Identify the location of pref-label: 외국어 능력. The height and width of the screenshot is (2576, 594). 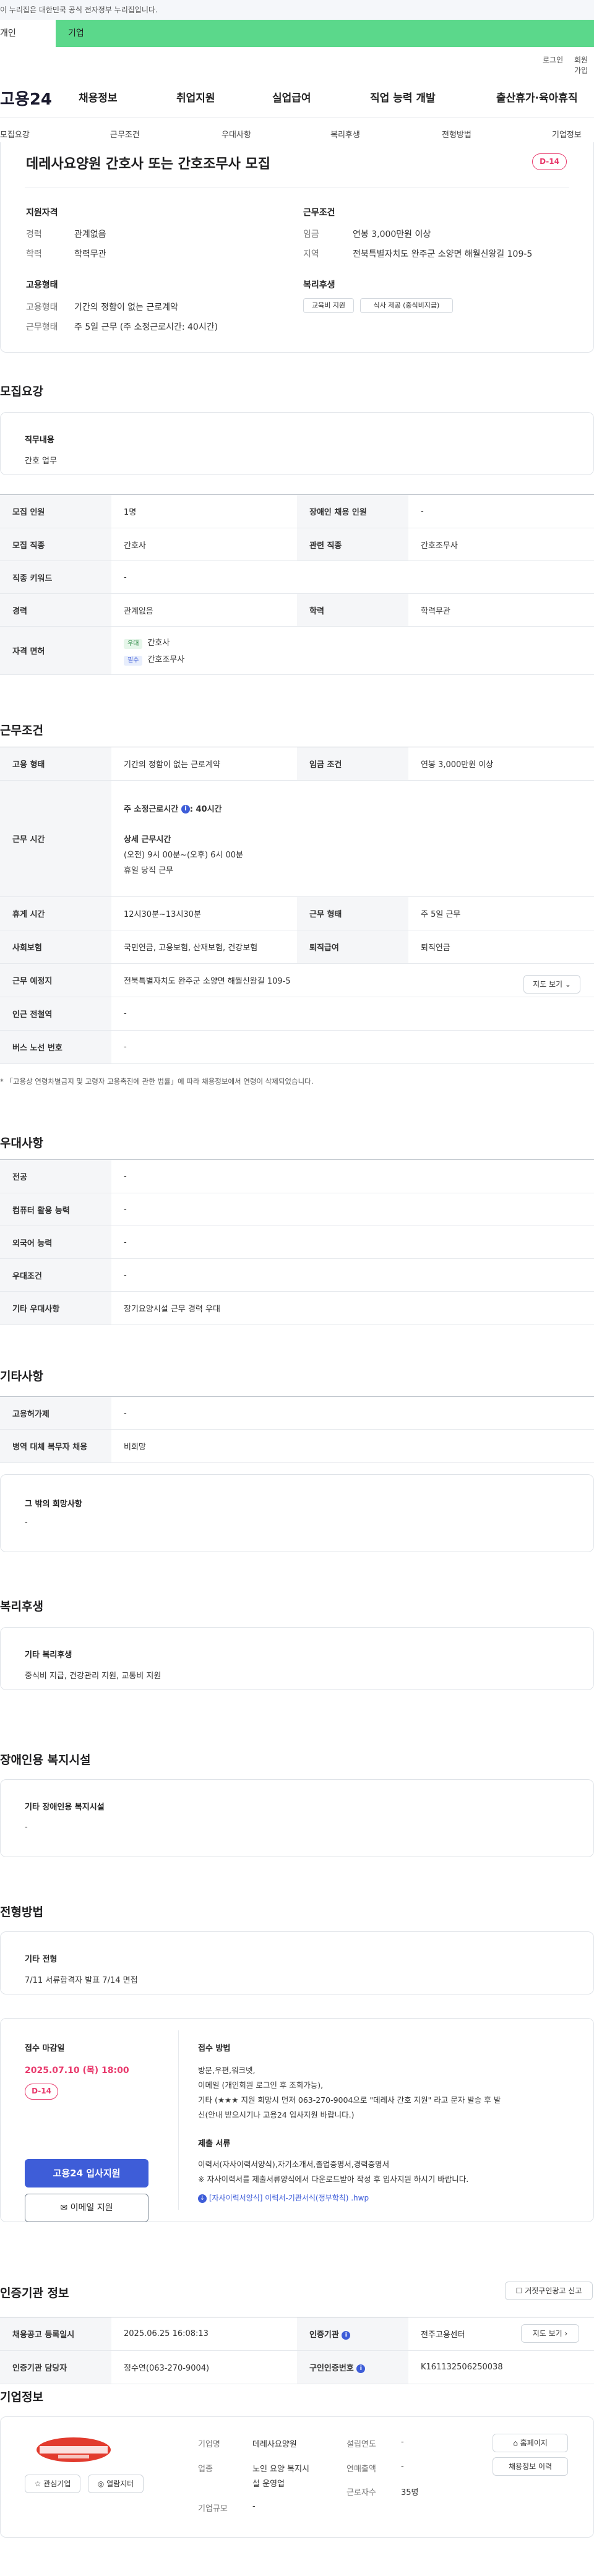
(55, 1242).